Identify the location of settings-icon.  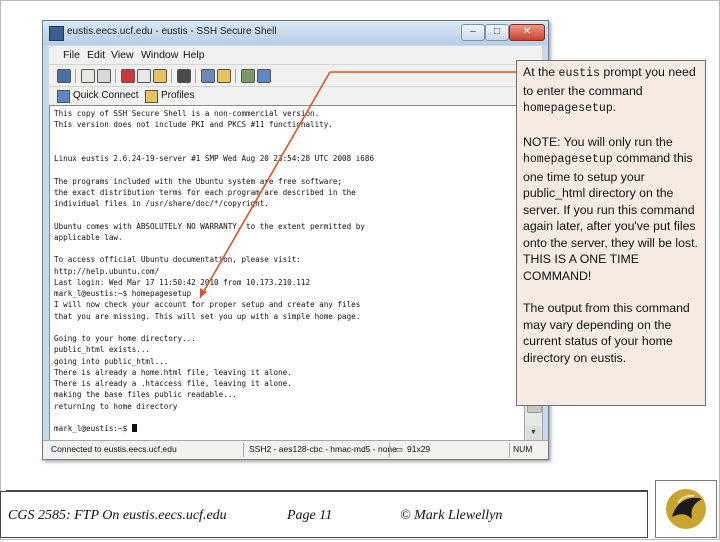
(248, 76).